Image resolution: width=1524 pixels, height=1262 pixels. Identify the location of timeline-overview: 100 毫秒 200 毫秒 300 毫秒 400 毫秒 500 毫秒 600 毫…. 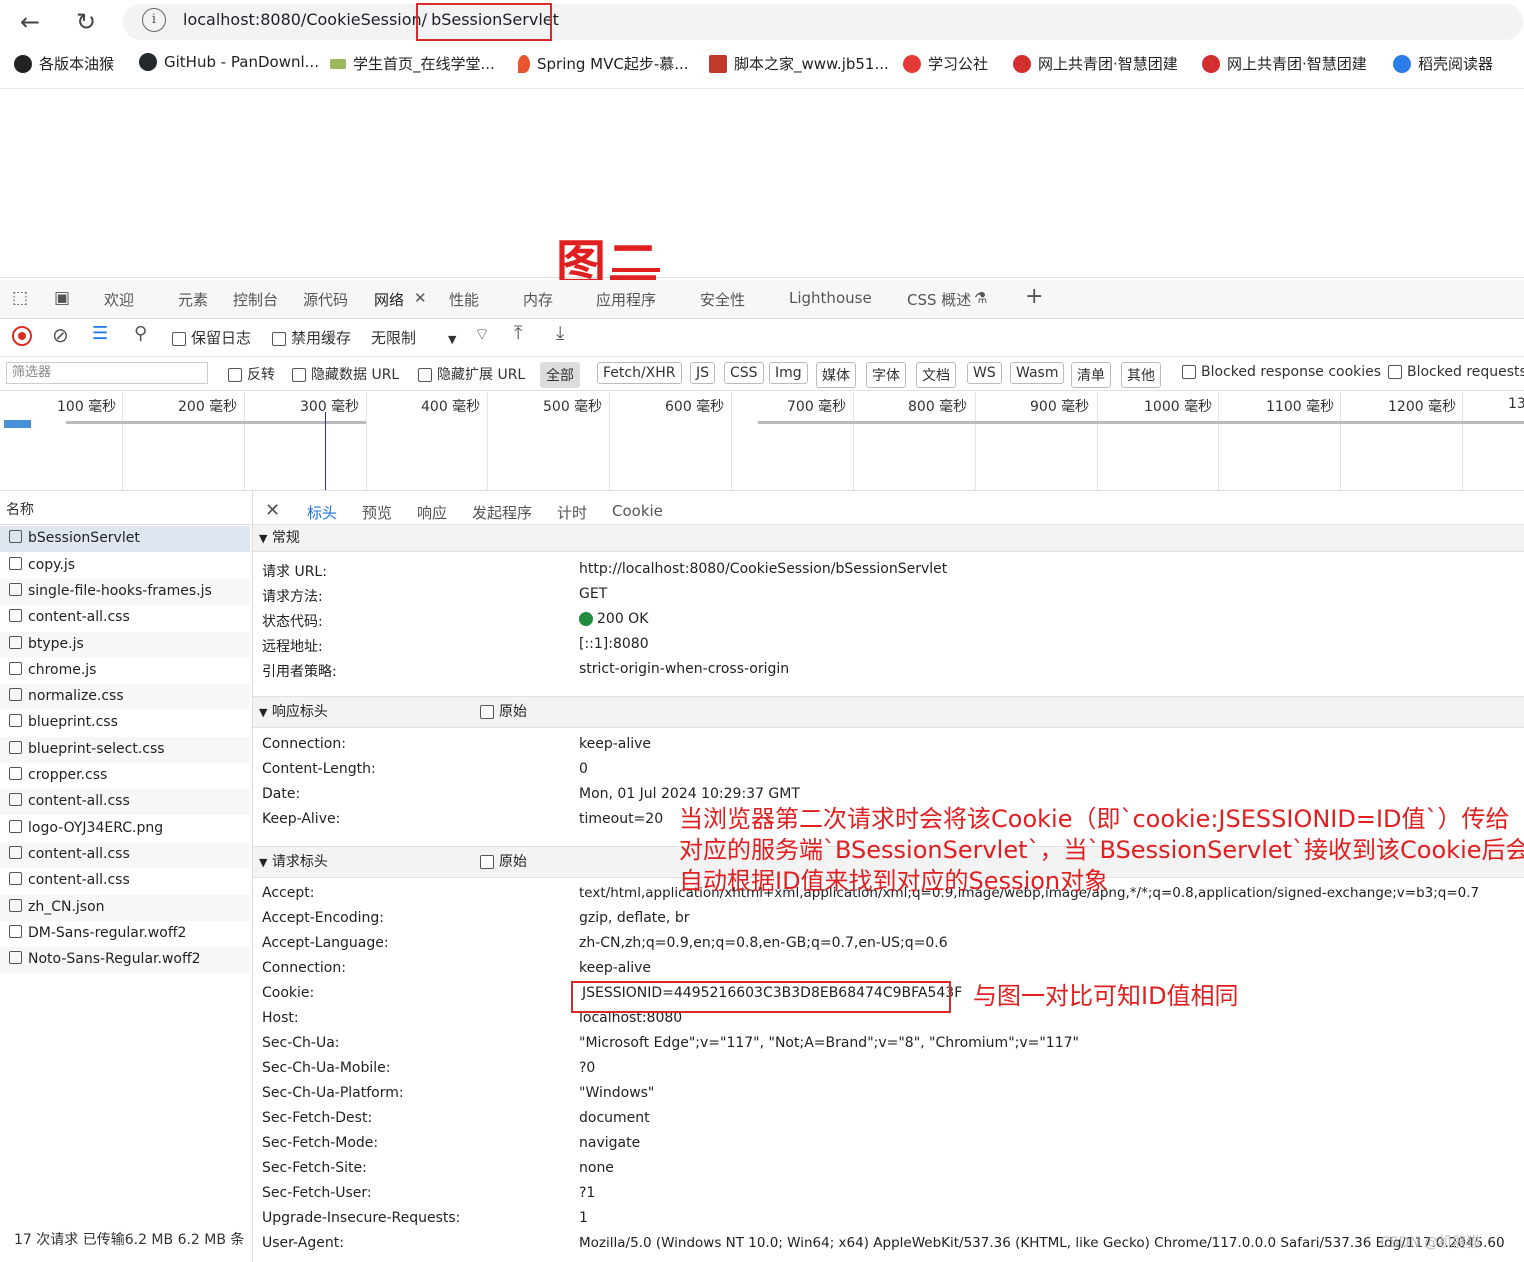
(762, 441).